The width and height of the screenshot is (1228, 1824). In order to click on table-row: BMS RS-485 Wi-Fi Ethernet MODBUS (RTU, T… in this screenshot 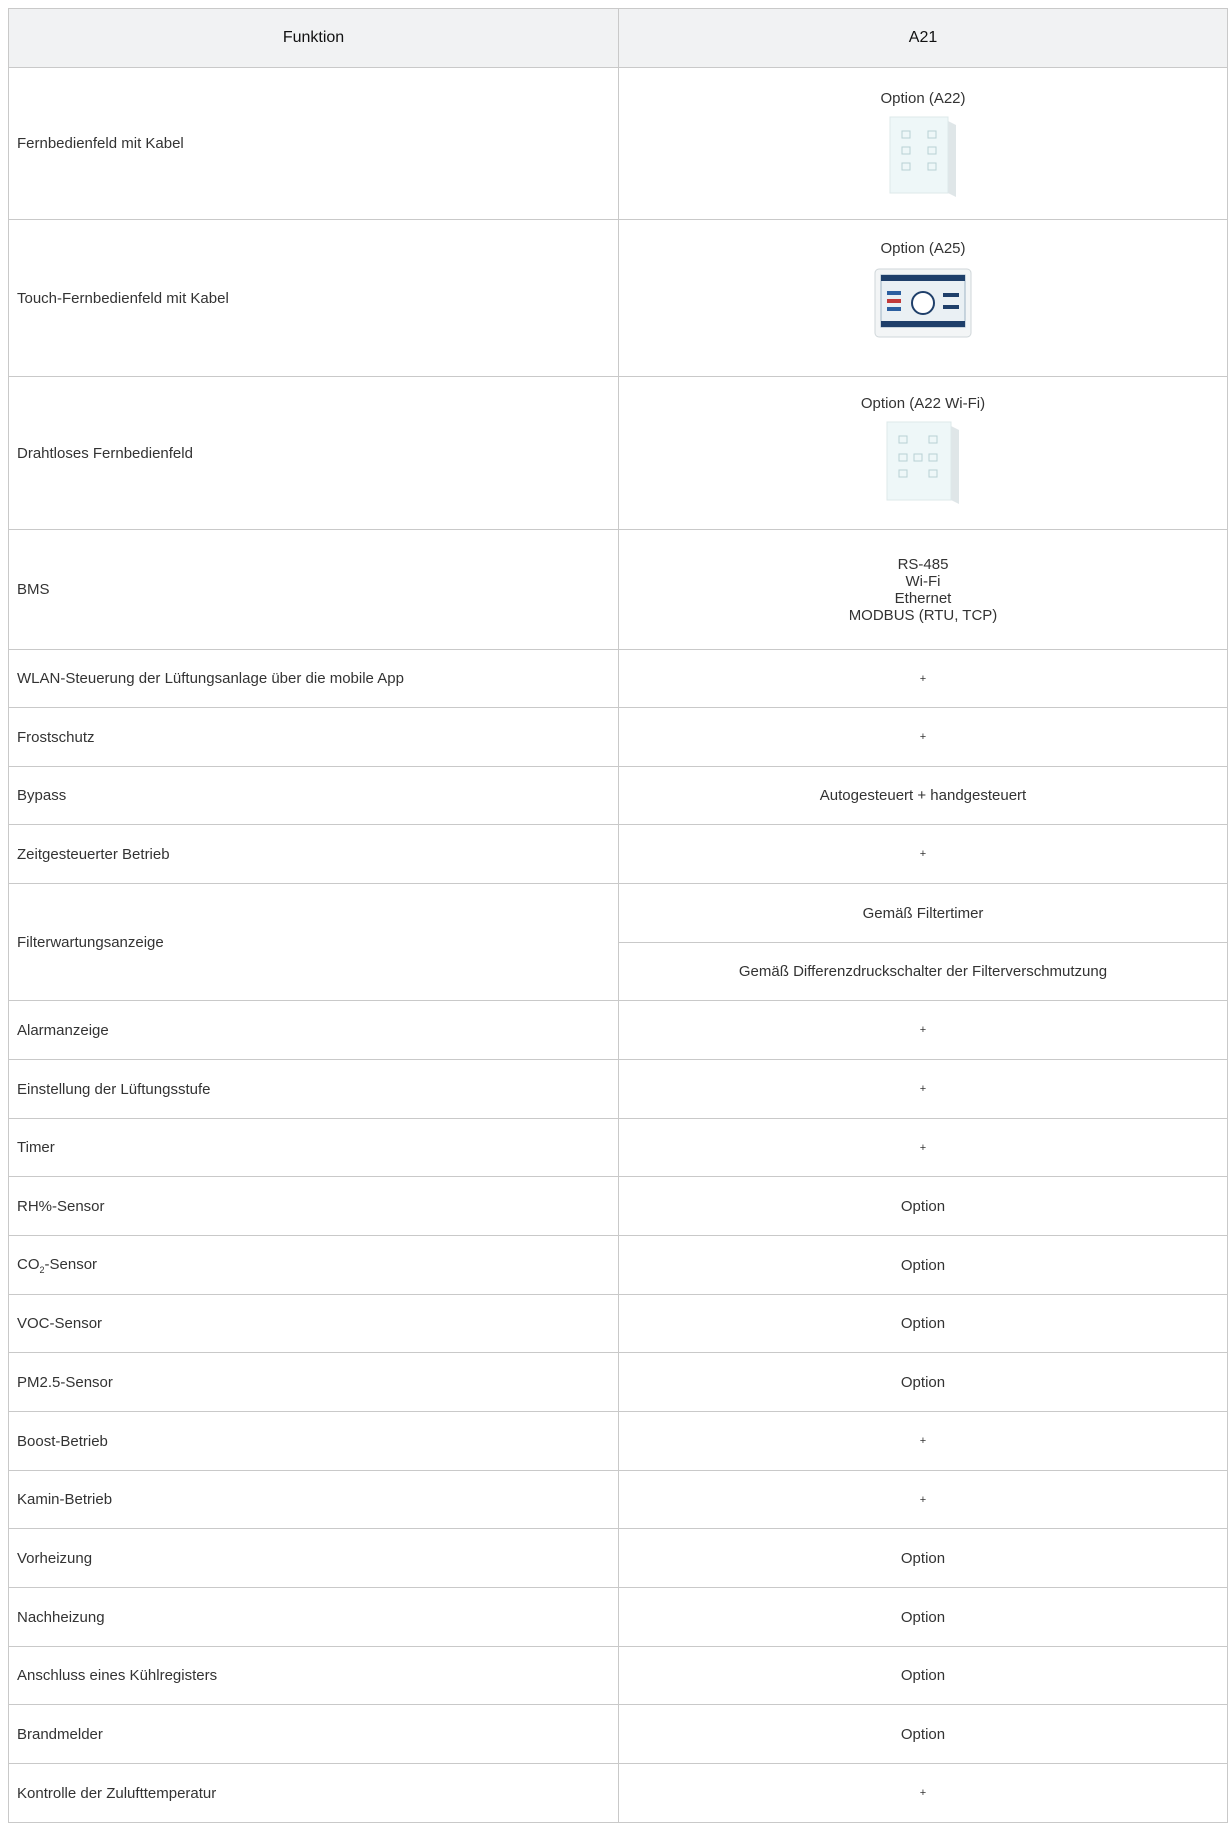, I will do `click(618, 589)`.